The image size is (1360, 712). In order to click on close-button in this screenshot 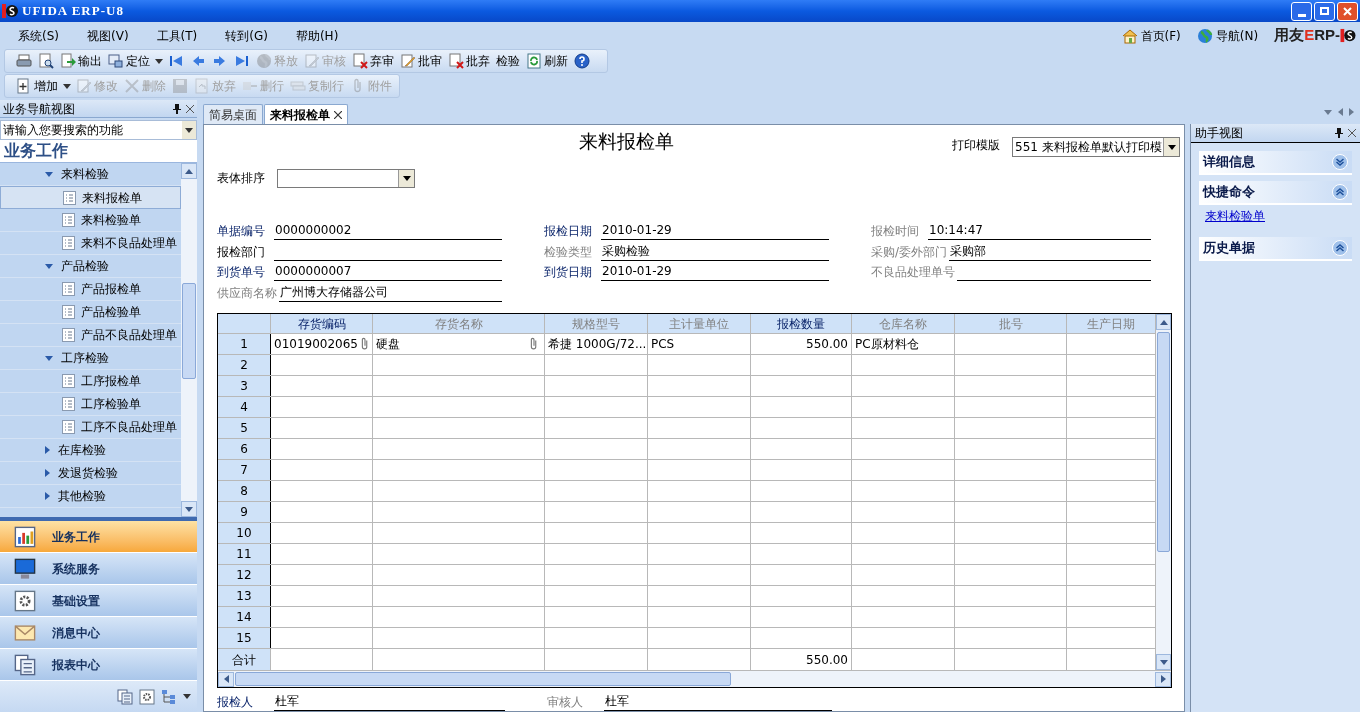, I will do `click(1347, 11)`.